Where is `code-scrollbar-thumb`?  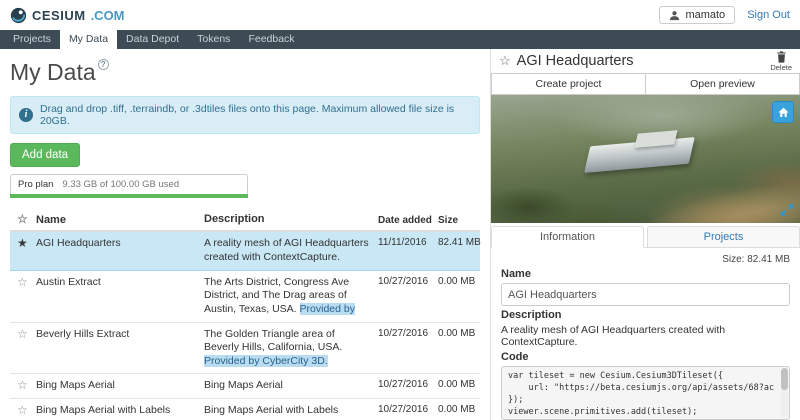 code-scrollbar-thumb is located at coordinates (784, 379).